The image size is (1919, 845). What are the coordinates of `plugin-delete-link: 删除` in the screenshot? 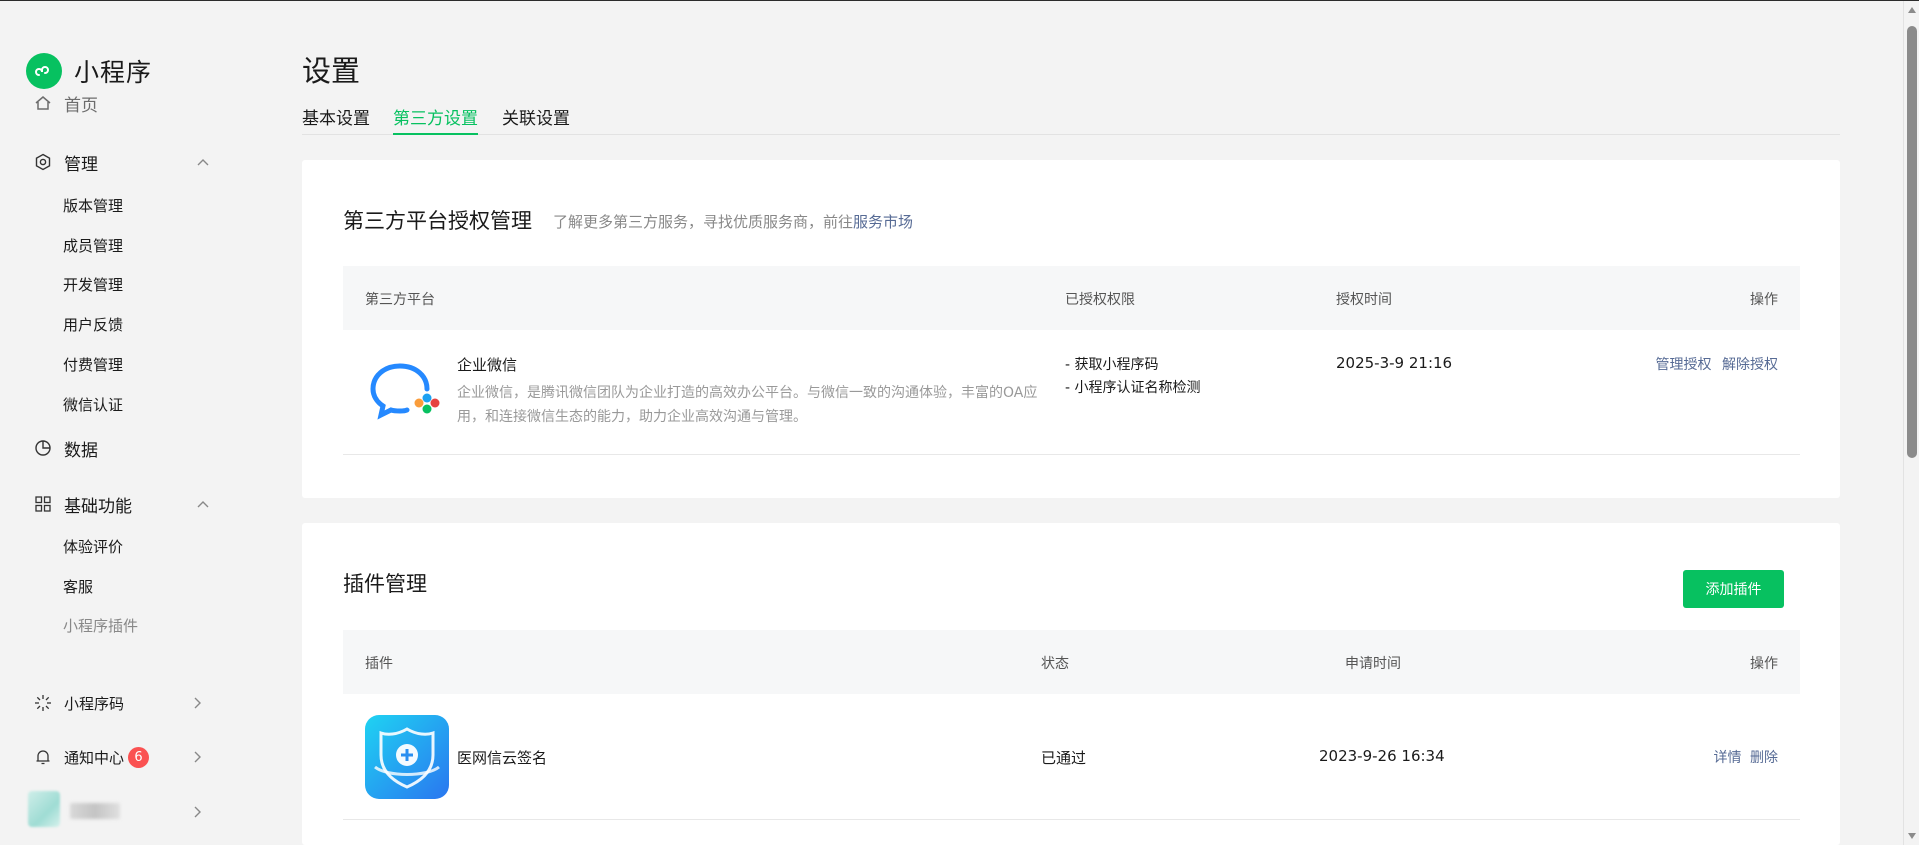 It's located at (1764, 758).